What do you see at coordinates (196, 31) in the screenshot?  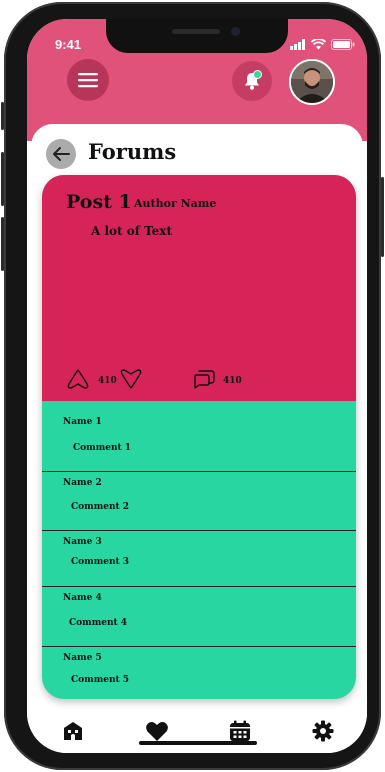 I see `speaker-grille` at bounding box center [196, 31].